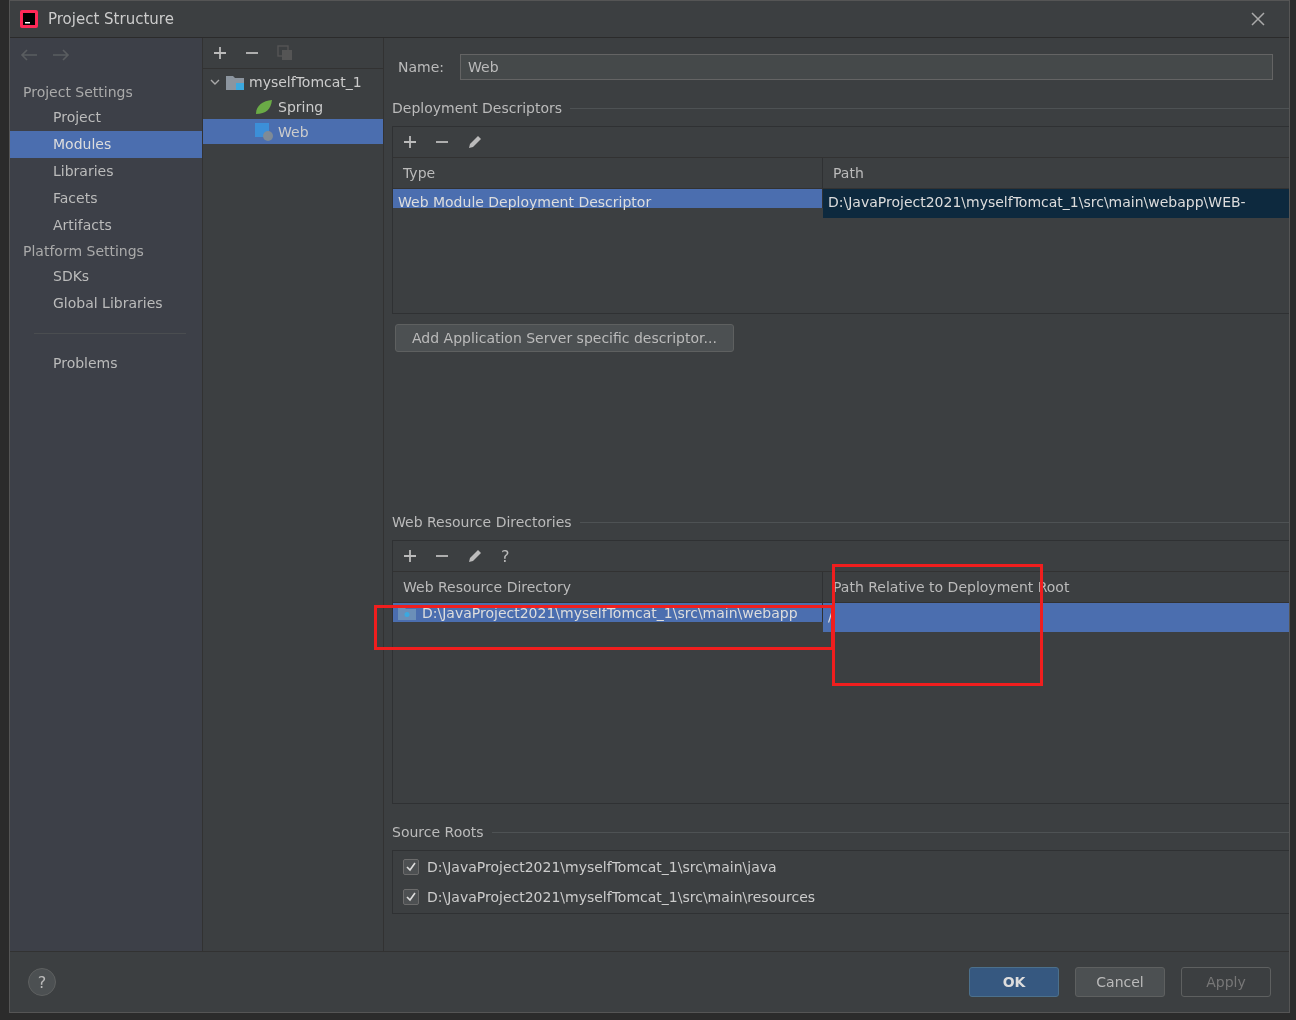 Image resolution: width=1296 pixels, height=1020 pixels. Describe the element at coordinates (293, 131) in the screenshot. I see `tree-item: Web` at that location.